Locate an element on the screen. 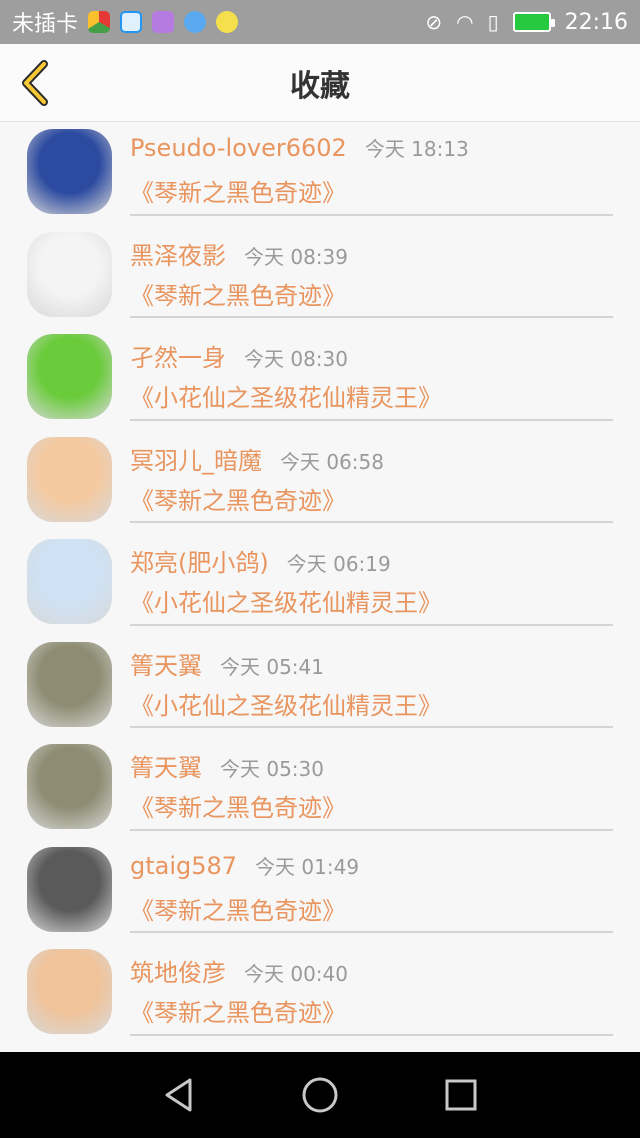  nav-bar is located at coordinates (320, 1095).